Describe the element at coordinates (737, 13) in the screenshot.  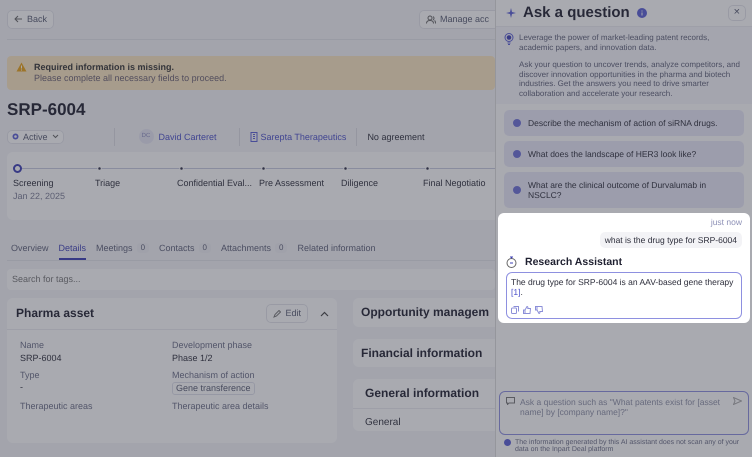
I see `close-button: ×` at that location.